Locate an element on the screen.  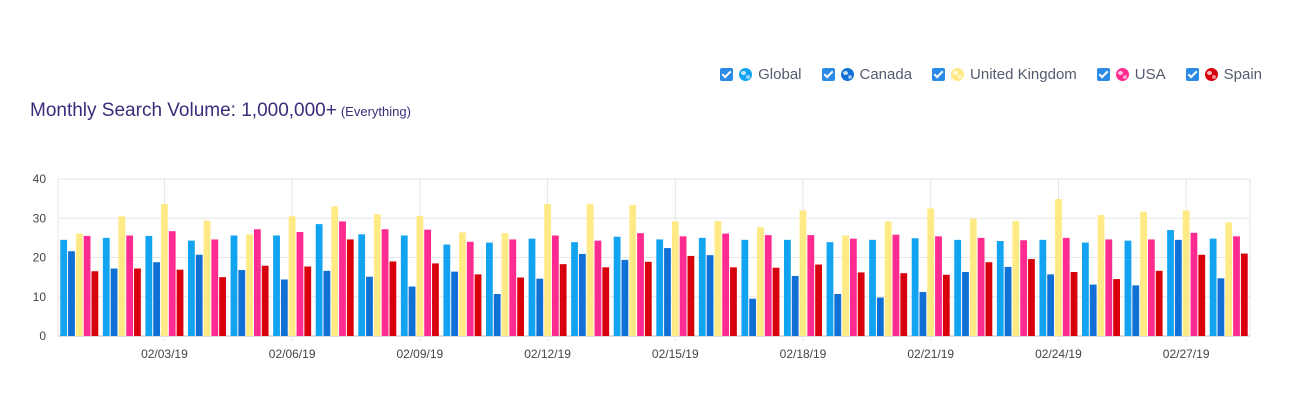
y-tick-label: 0 is located at coordinates (42, 336).